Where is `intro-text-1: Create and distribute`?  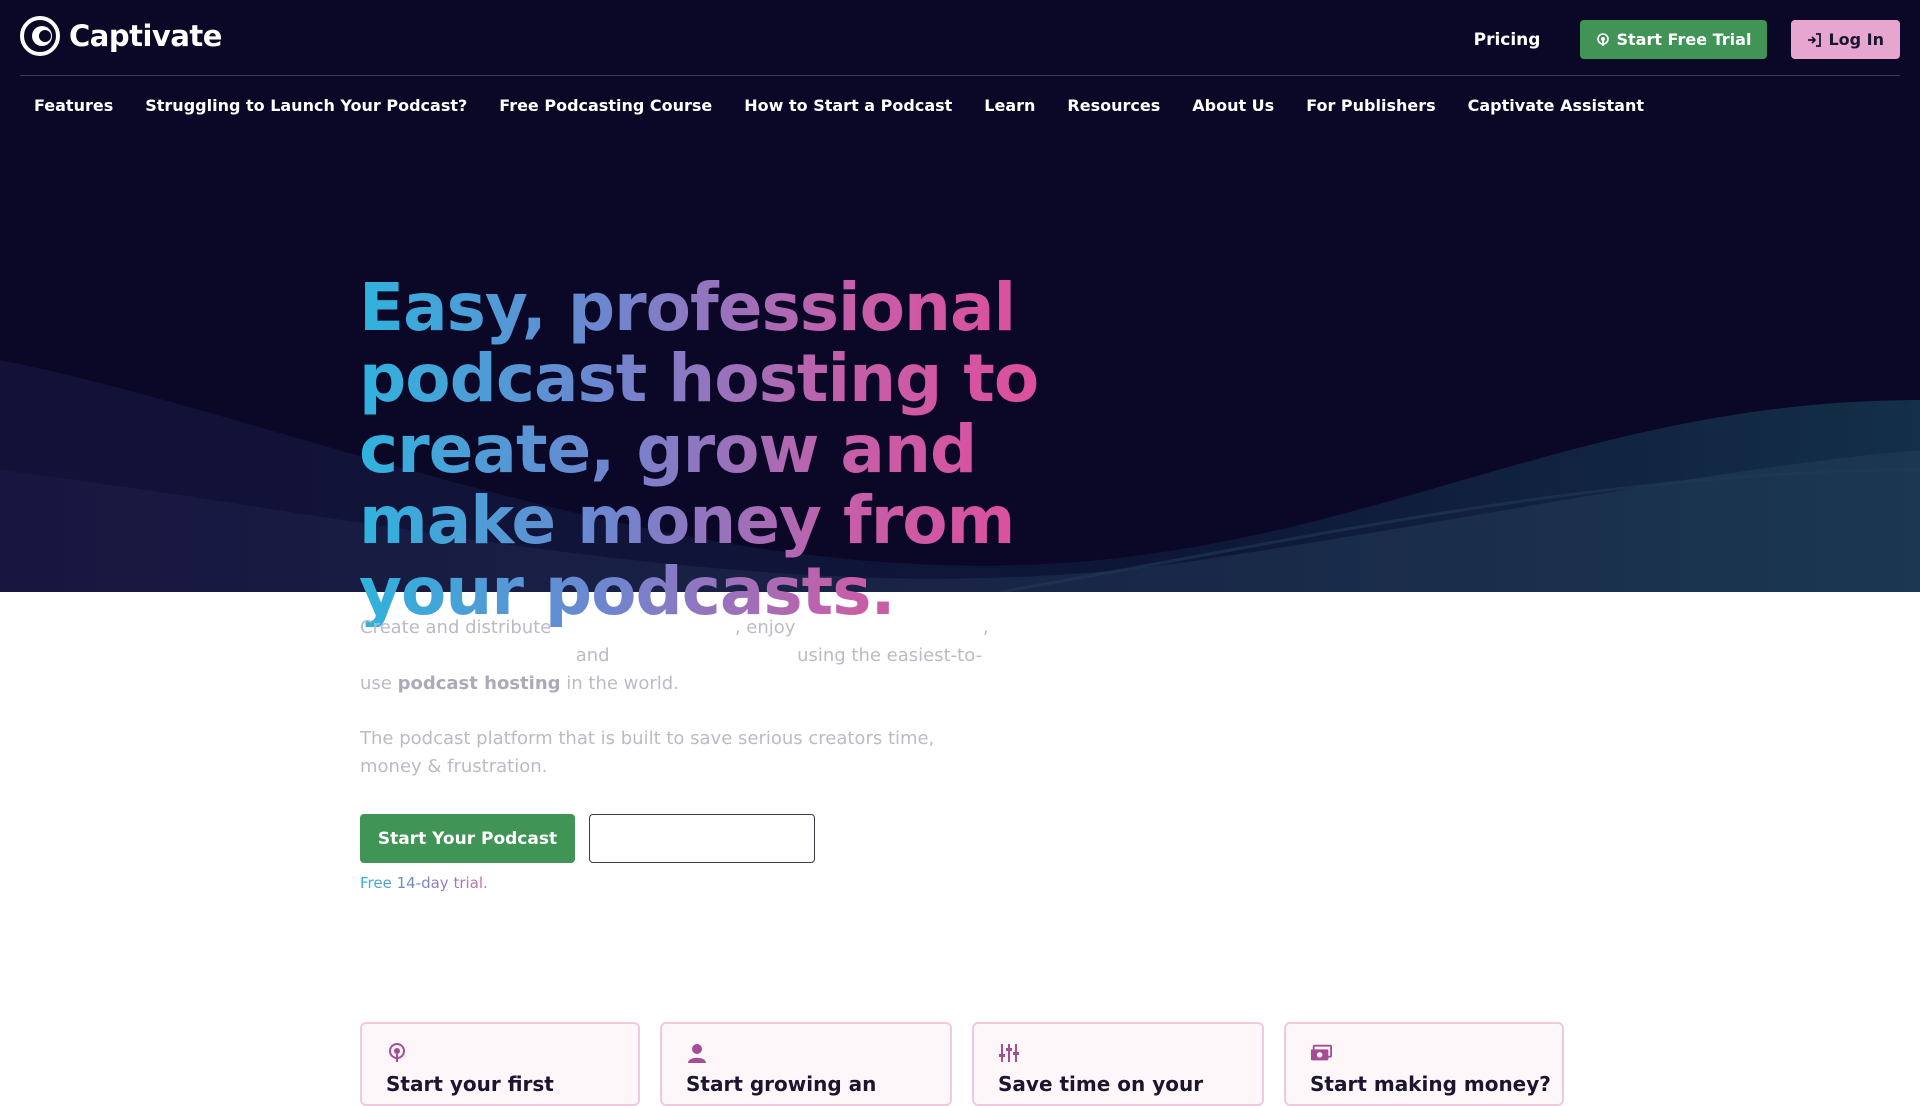 intro-text-1: Create and distribute is located at coordinates (456, 627).